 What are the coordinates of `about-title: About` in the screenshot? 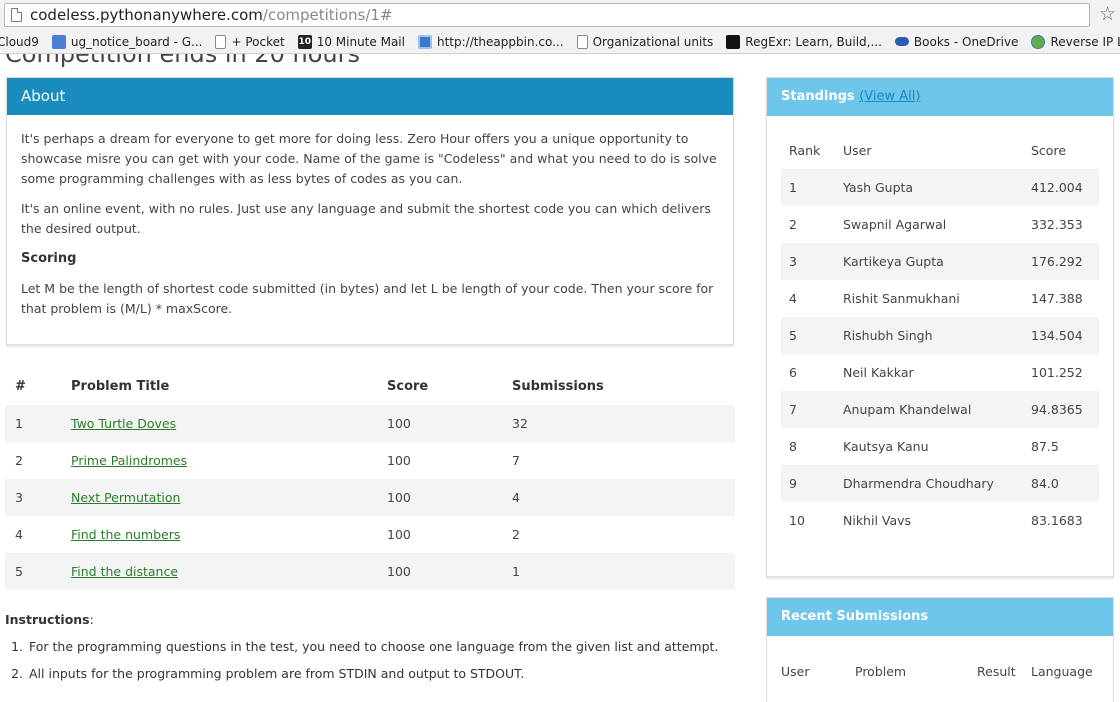 It's located at (370, 96).